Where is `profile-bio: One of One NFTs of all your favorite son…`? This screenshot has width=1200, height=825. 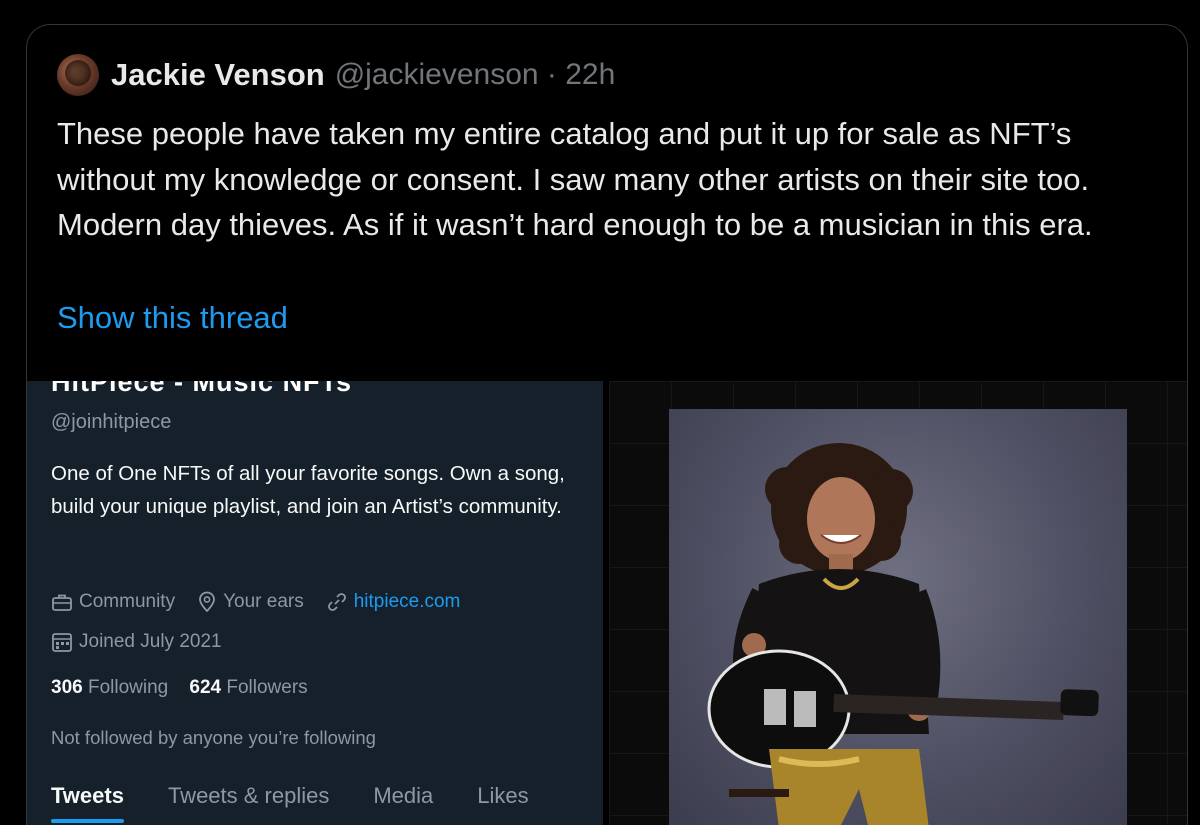
profile-bio: One of One NFTs of all your favorite son… is located at coordinates (308, 490).